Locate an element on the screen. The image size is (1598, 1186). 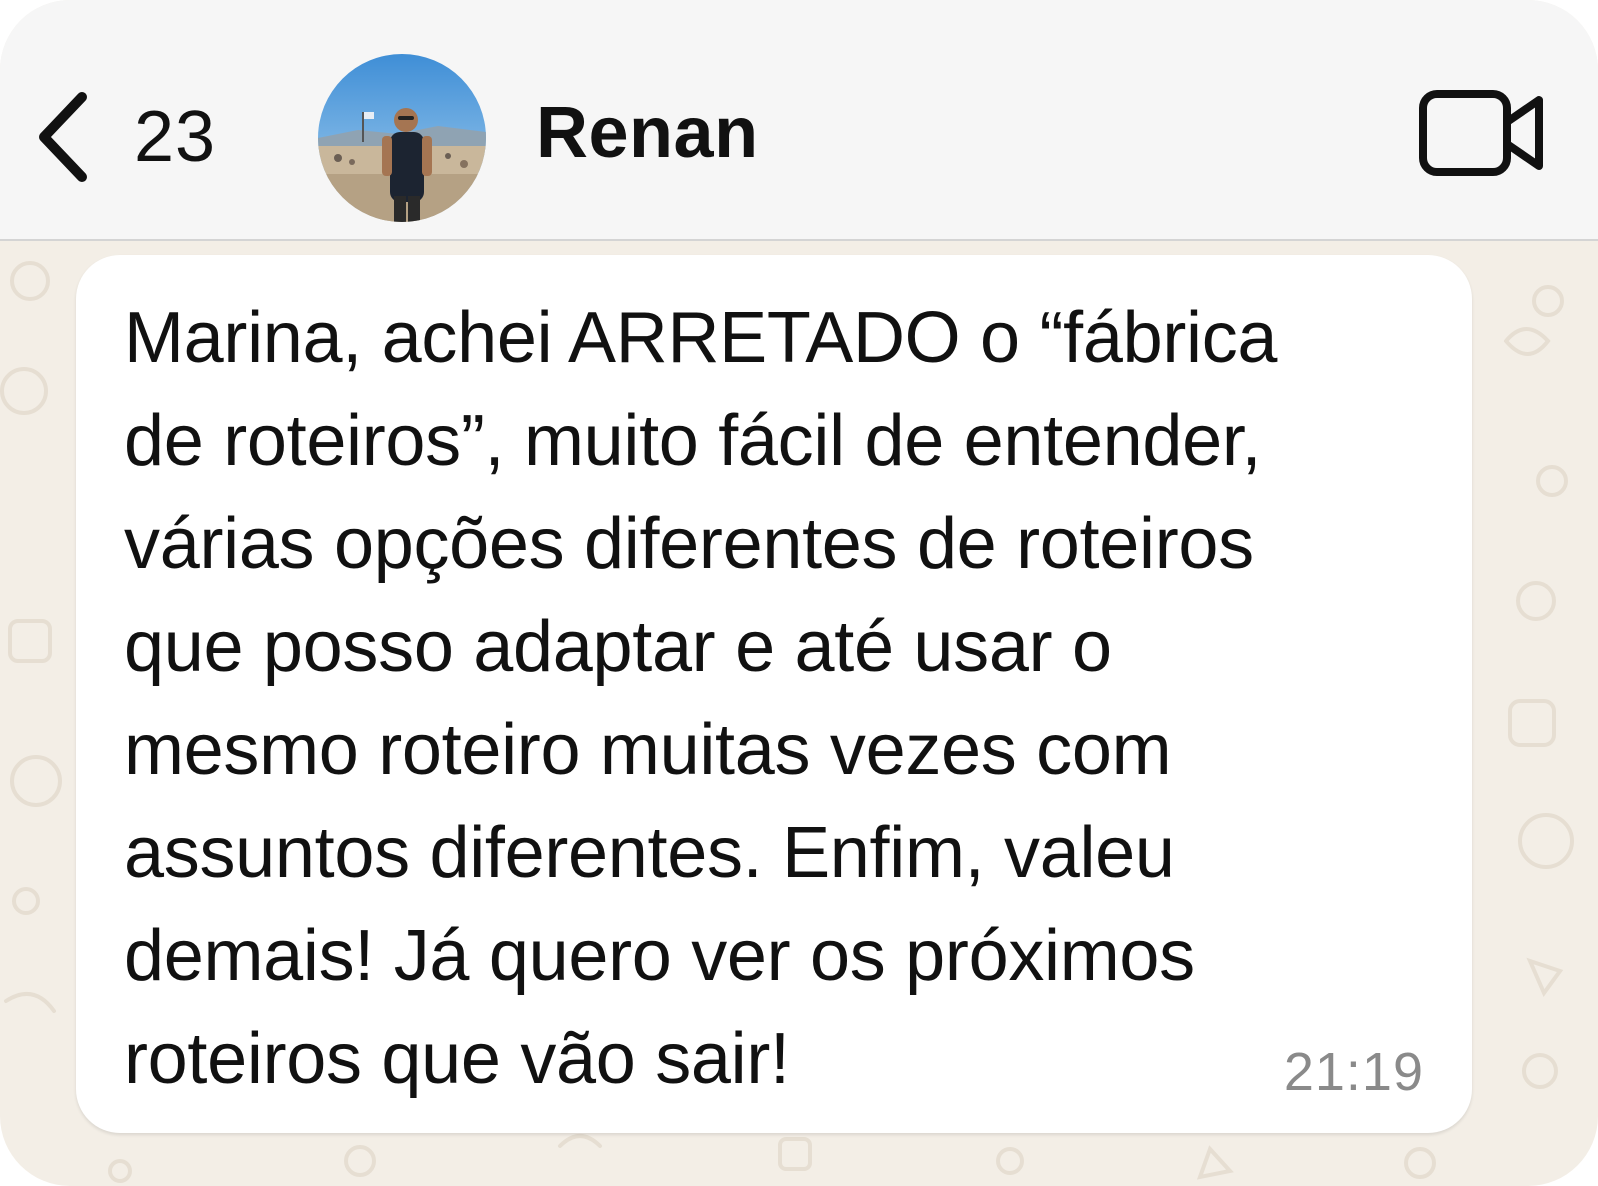
avatar is located at coordinates (402, 138).